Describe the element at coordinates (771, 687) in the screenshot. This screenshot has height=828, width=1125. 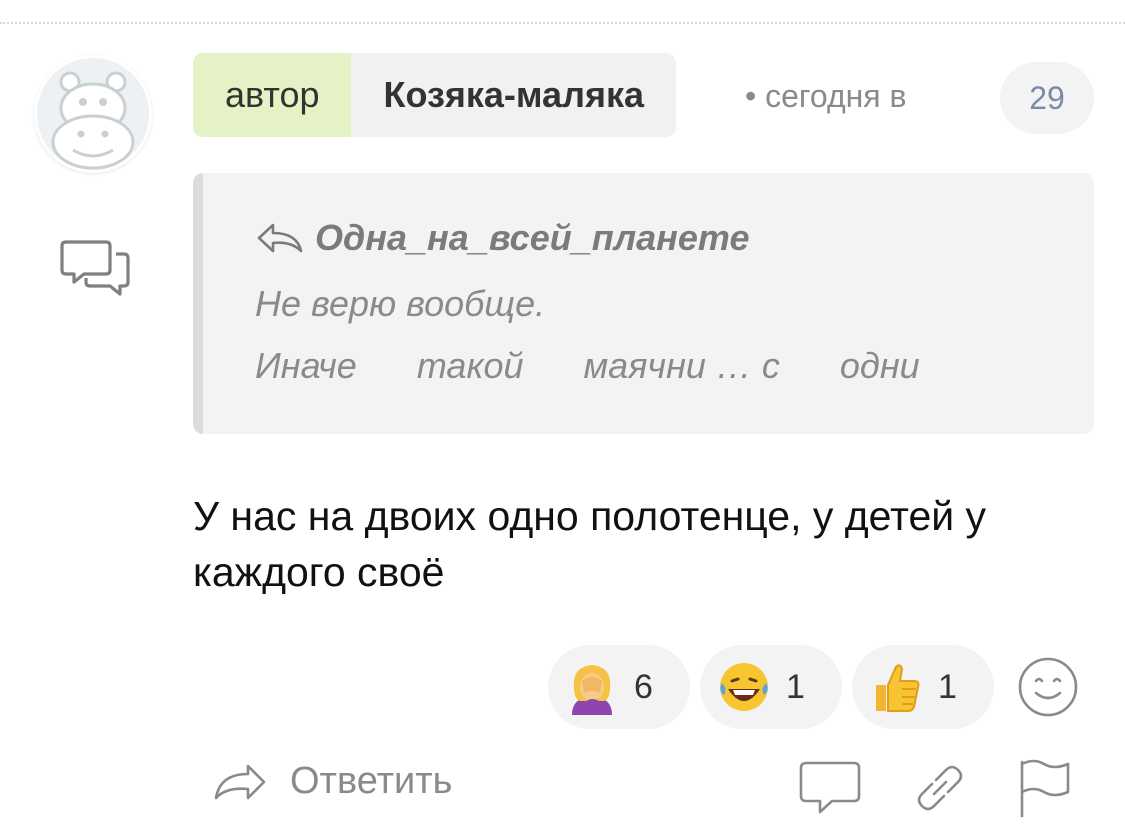
I see `reaction-laughing: 1` at that location.